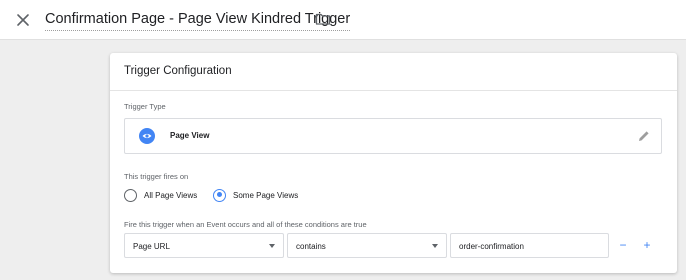 The width and height of the screenshot is (686, 280). I want to click on radio-label: Some Page Views, so click(266, 195).